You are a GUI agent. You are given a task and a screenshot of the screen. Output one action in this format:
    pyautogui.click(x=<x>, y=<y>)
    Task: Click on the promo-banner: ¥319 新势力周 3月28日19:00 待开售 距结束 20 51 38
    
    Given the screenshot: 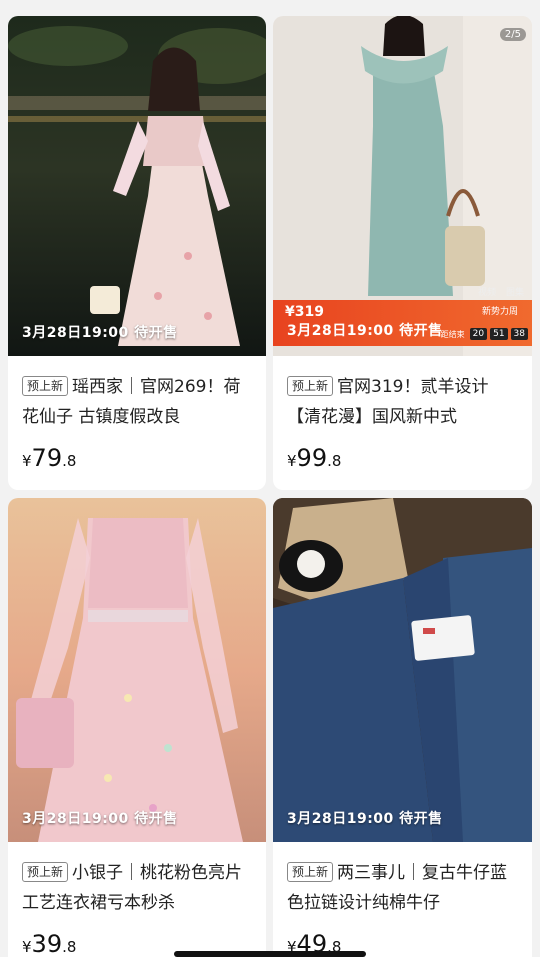 What is the action you would take?
    pyautogui.click(x=402, y=323)
    